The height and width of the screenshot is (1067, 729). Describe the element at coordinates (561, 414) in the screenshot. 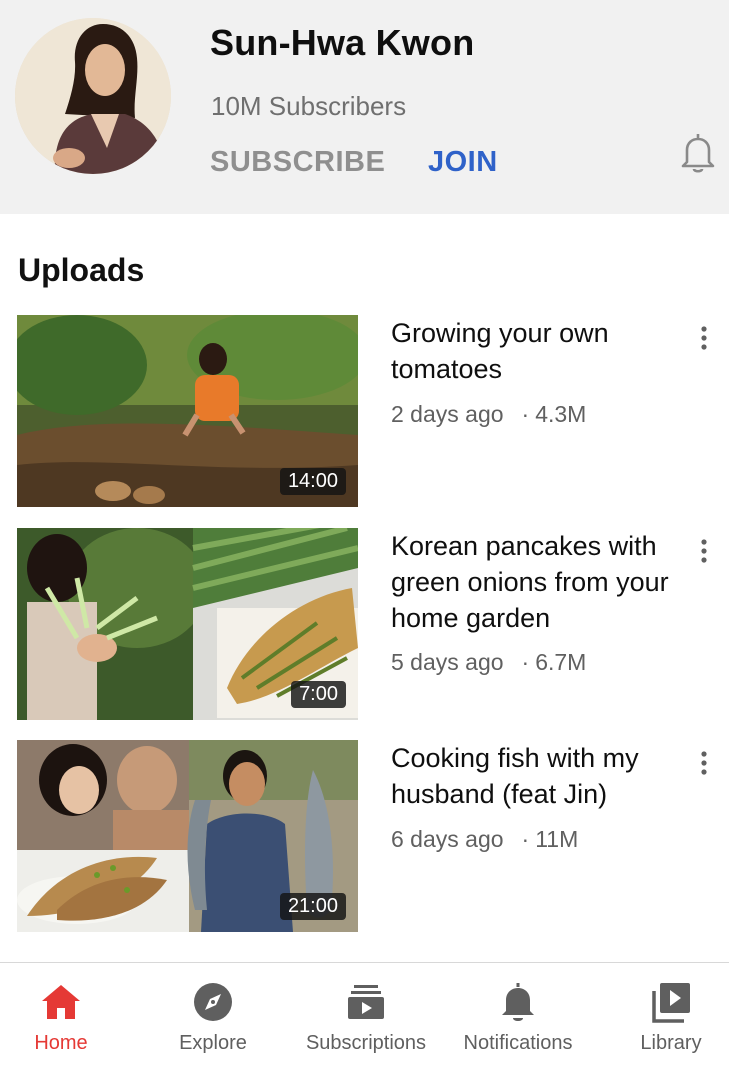

I see `video-views: 4.3M` at that location.